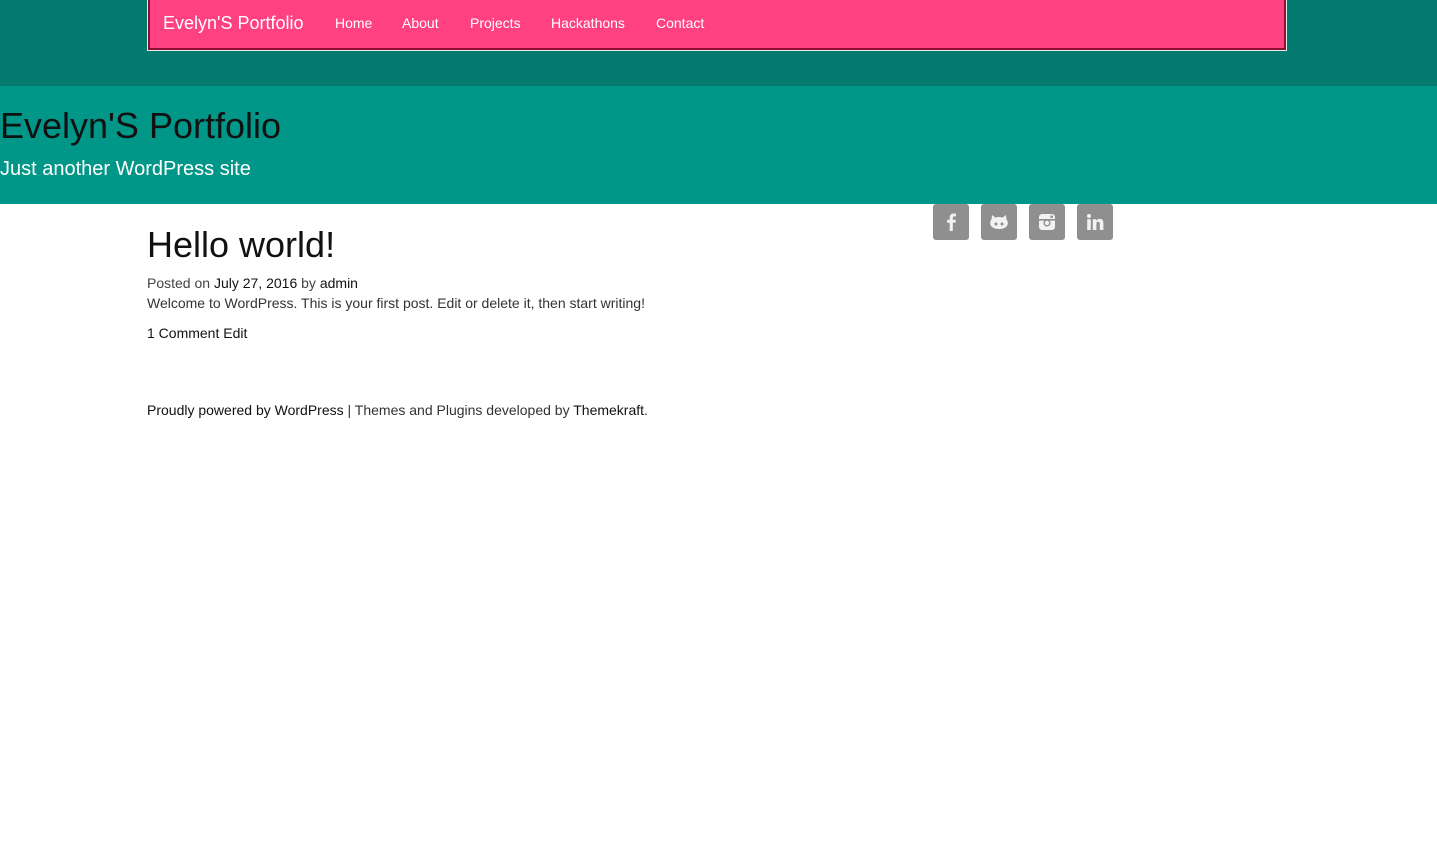 The image size is (1437, 864). Describe the element at coordinates (233, 23) in the screenshot. I see `brand-link: Evelyn'S Portfolio` at that location.